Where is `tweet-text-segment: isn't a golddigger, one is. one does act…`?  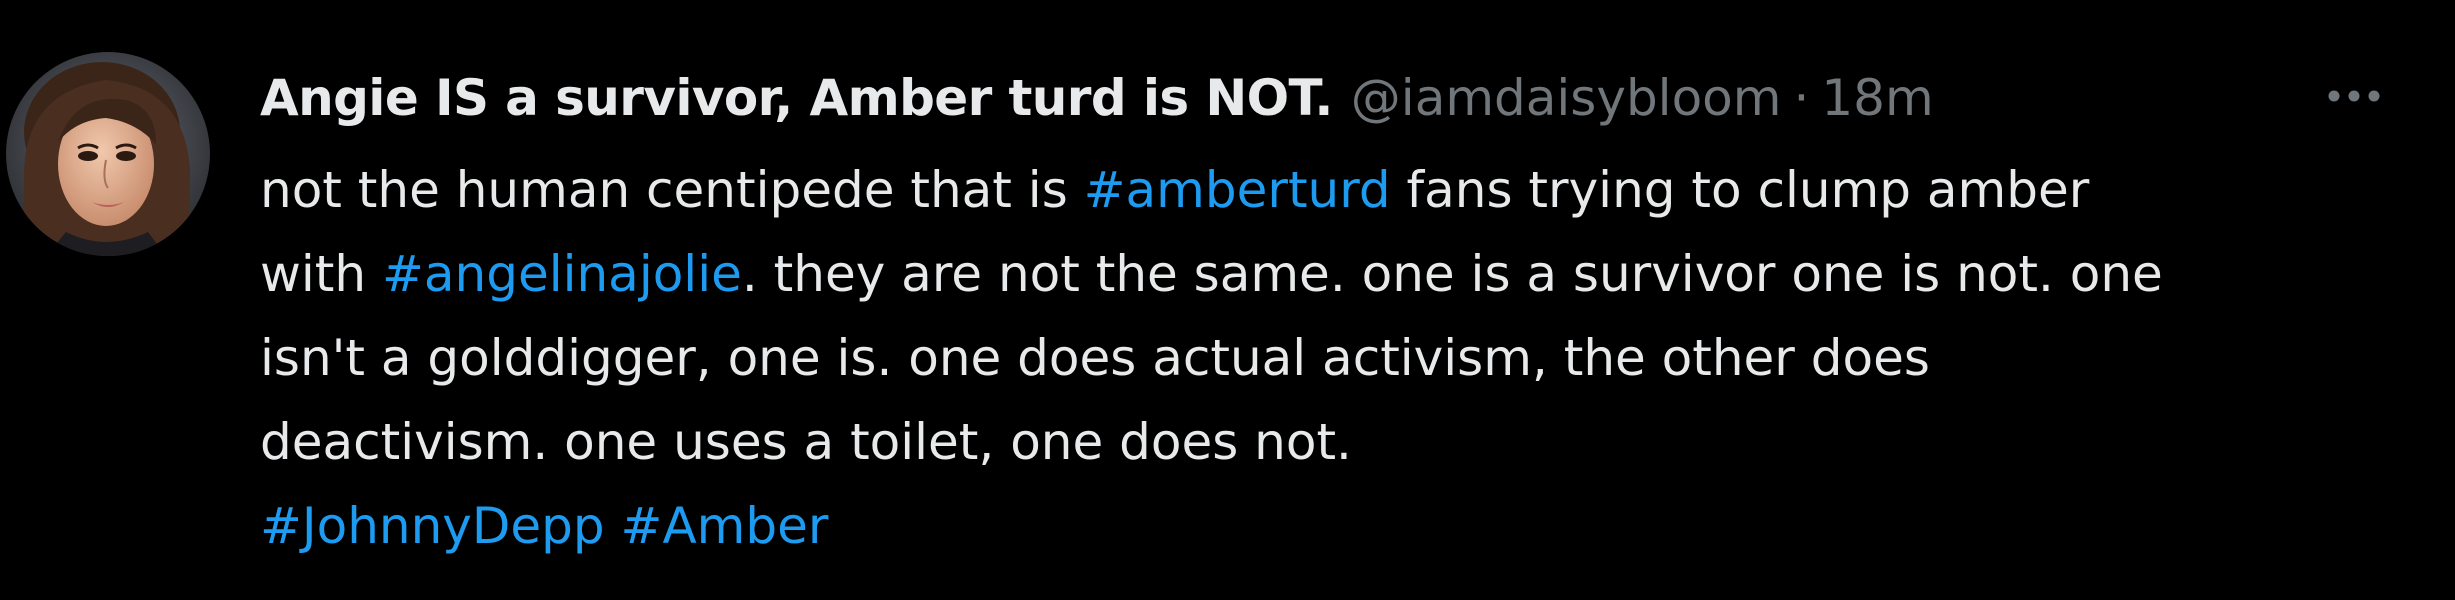 tweet-text-segment: isn't a golddigger, one is. one does act… is located at coordinates (1095, 358).